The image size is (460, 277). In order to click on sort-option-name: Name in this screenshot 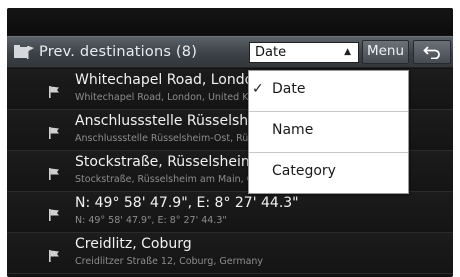, I will do `click(328, 132)`.